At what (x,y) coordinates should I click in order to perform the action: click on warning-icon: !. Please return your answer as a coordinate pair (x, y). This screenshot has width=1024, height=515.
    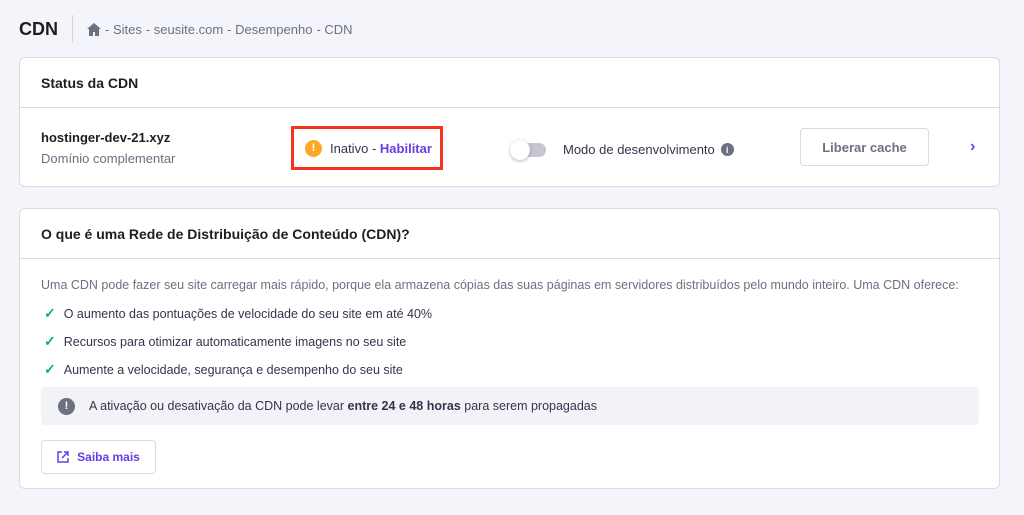
    Looking at the image, I should click on (313, 148).